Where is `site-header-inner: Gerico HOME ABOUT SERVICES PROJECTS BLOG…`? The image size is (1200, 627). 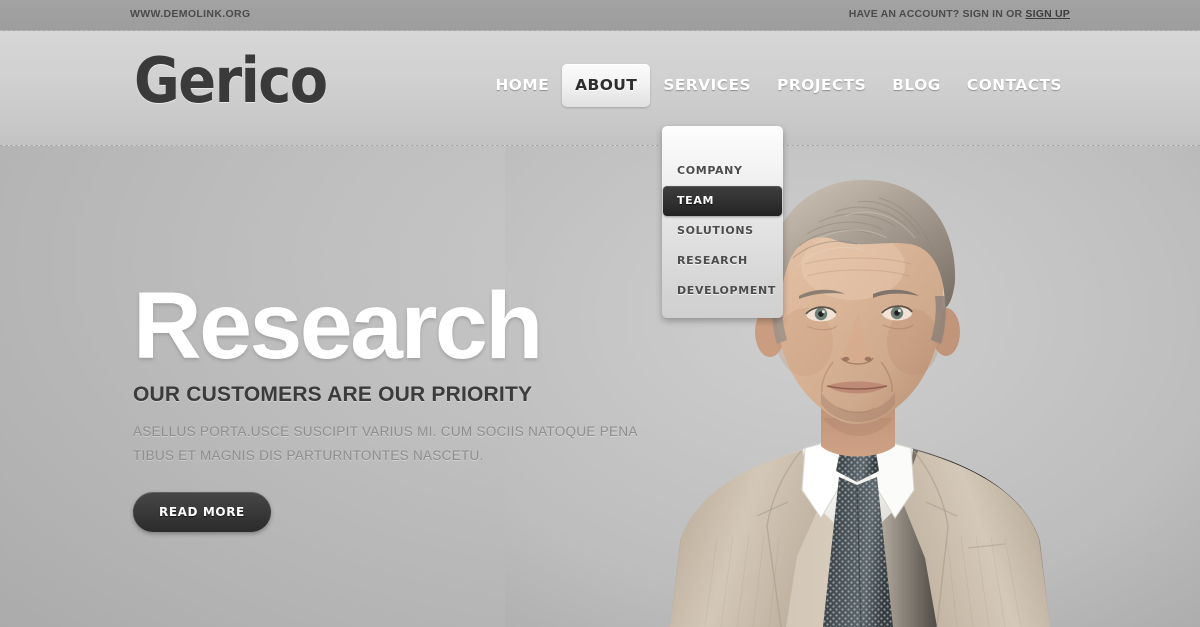 site-header-inner: Gerico HOME ABOUT SERVICES PROJECTS BLOG… is located at coordinates (600, 88).